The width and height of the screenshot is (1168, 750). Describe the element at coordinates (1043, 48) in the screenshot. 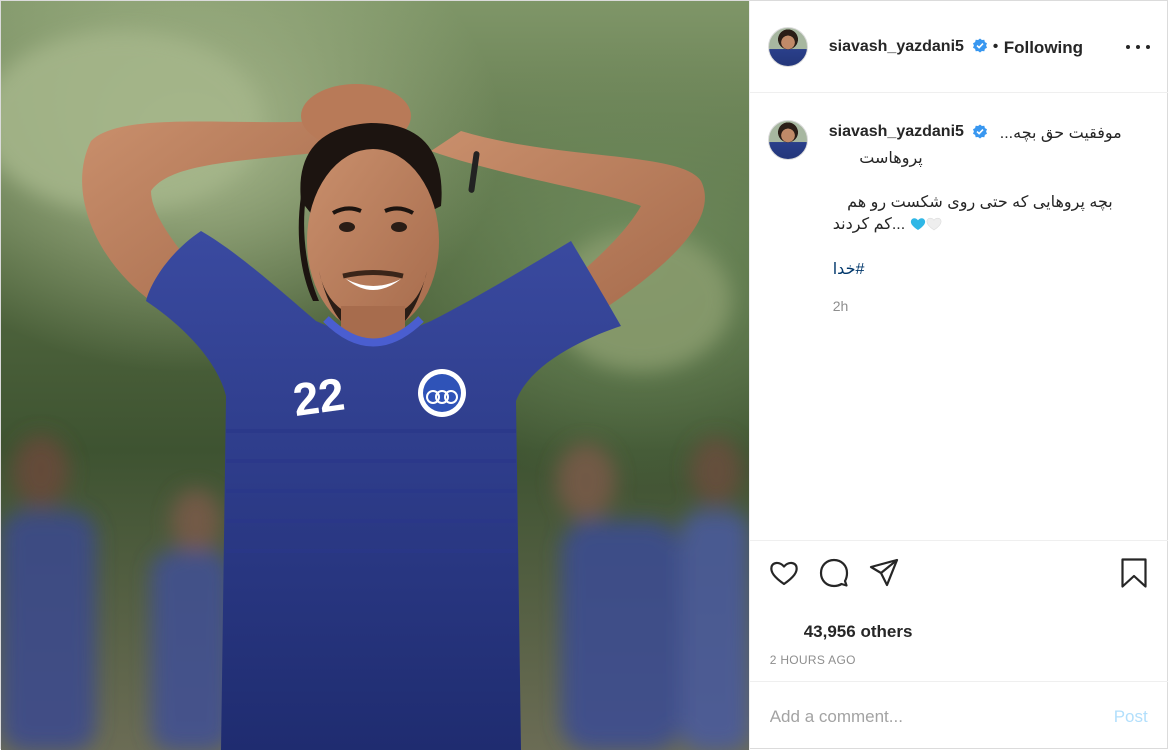

I see `following-button: Following` at that location.